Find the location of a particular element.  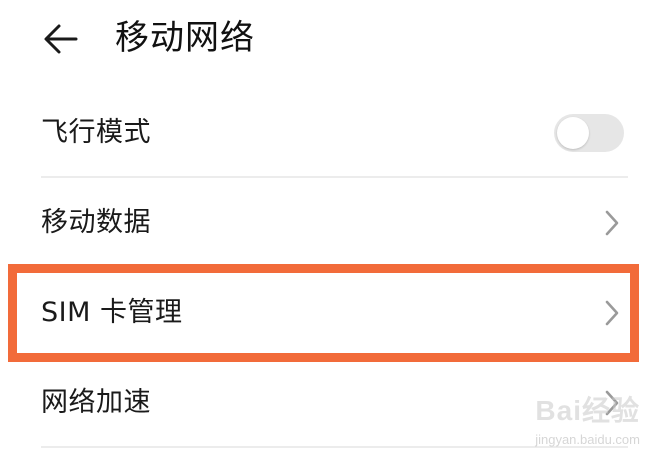

divider is located at coordinates (334, 447).